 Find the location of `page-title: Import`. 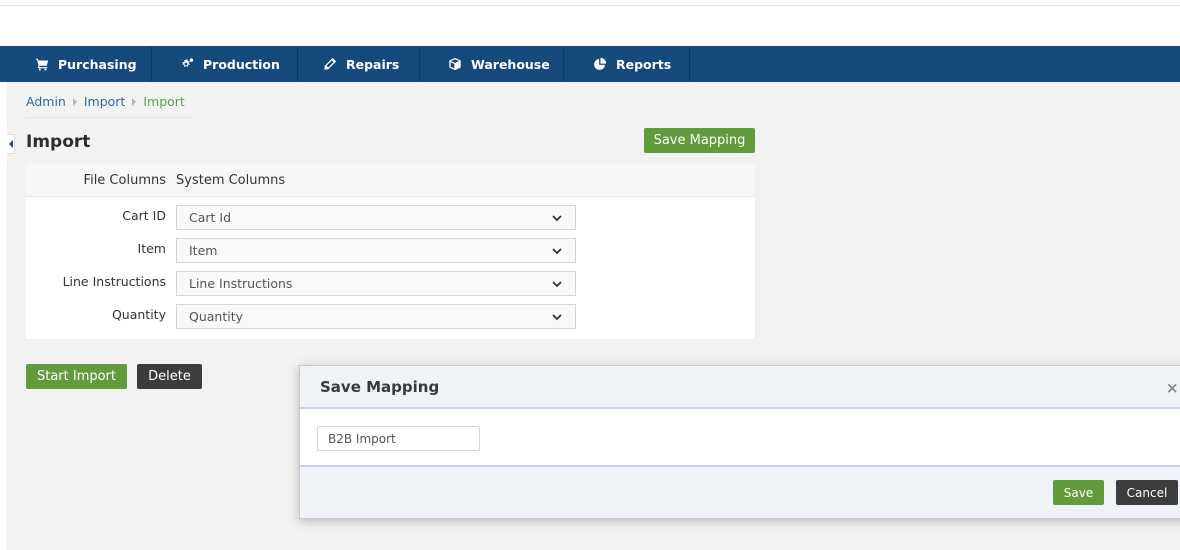

page-title: Import is located at coordinates (58, 142).